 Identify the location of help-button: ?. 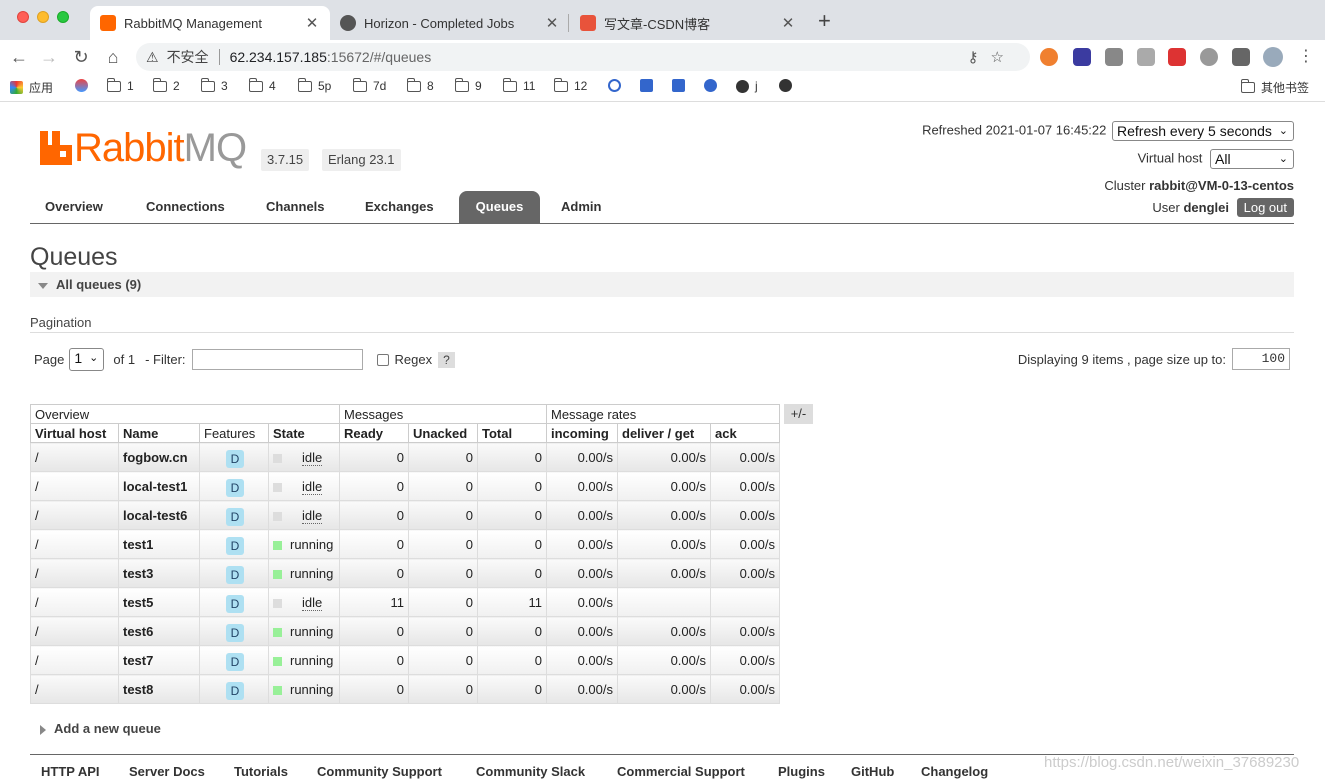
(446, 359).